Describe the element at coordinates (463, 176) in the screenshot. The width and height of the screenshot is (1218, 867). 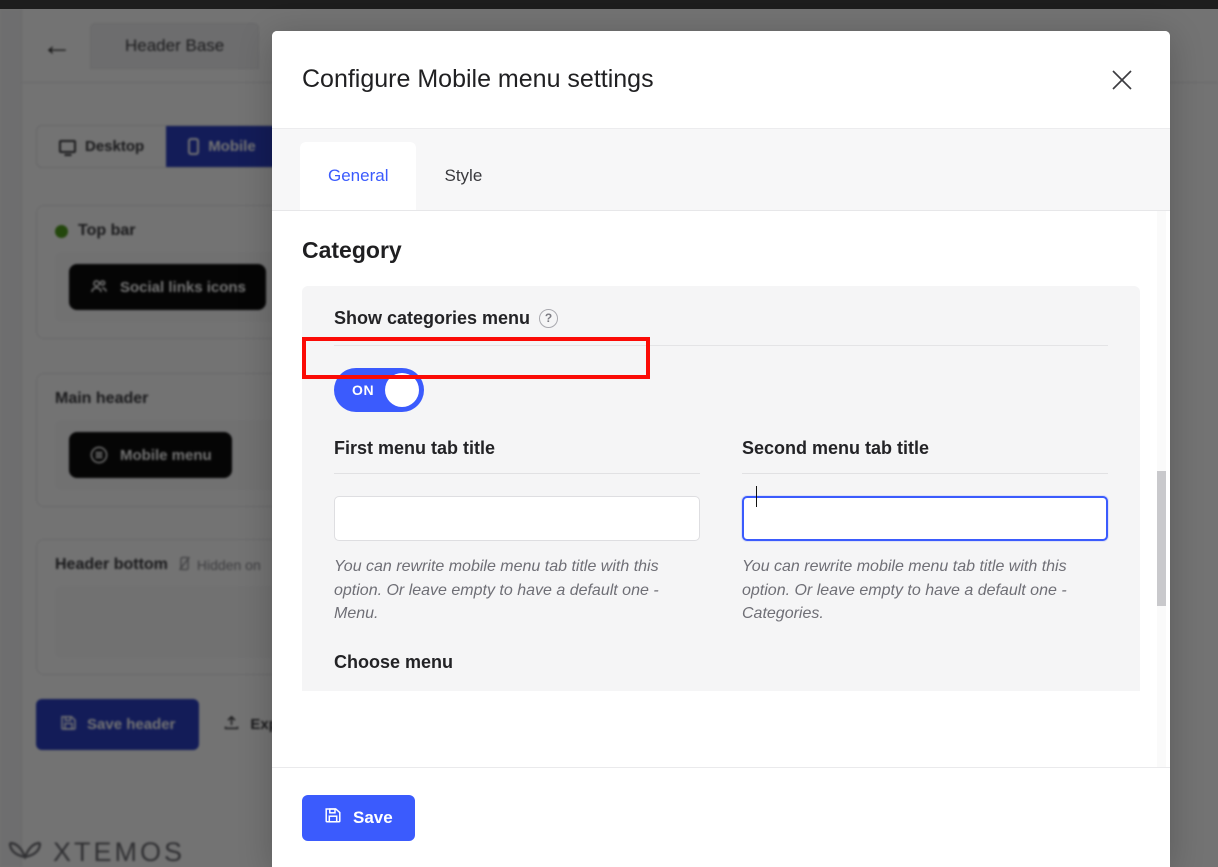
I see `tab-style: Style` at that location.